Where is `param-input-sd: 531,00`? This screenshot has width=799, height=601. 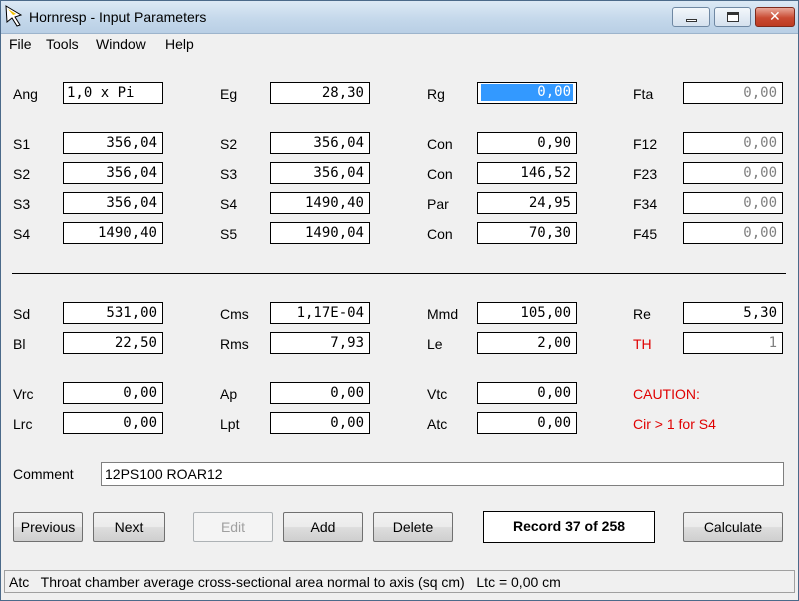 param-input-sd: 531,00 is located at coordinates (113, 313).